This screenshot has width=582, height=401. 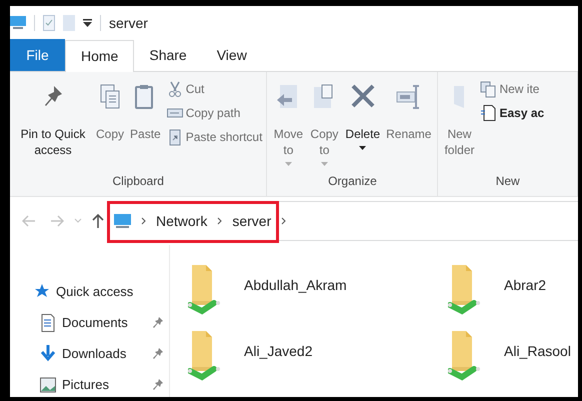 What do you see at coordinates (252, 221) in the screenshot?
I see `breadcrumb: server` at bounding box center [252, 221].